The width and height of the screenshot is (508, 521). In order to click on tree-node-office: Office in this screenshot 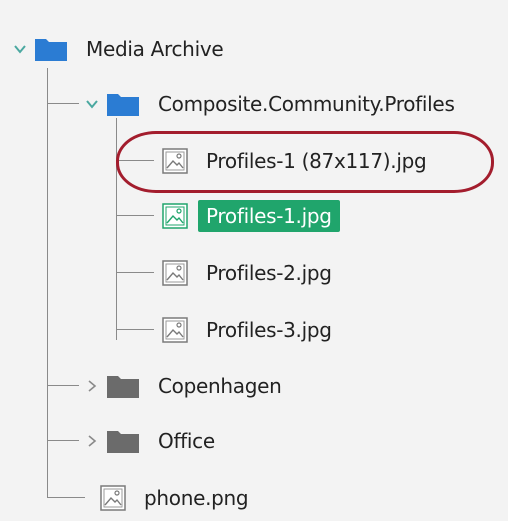, I will do `click(149, 441)`.